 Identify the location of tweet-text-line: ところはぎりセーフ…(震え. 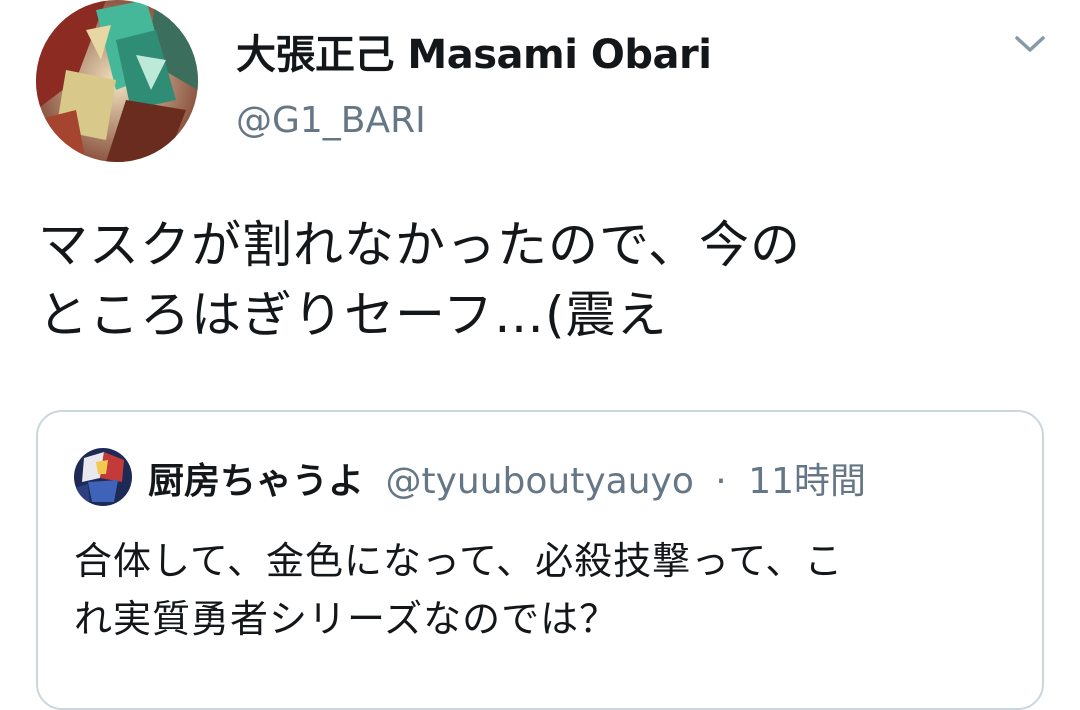
(353, 315).